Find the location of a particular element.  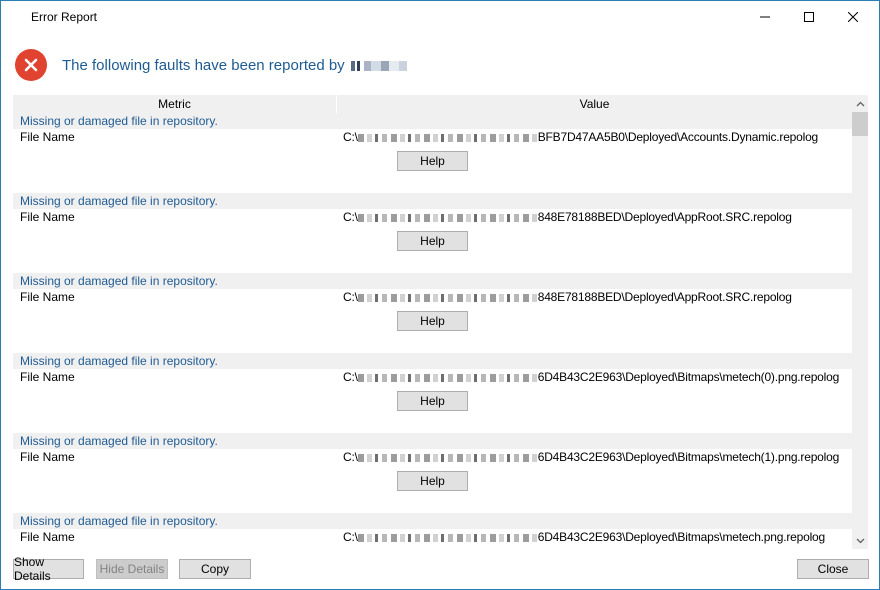

column-header-metric: Metric is located at coordinates (175, 104).